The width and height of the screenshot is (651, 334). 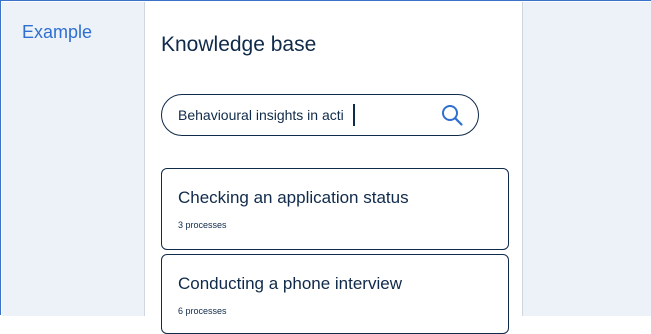 What do you see at coordinates (261, 115) in the screenshot?
I see `search-input-value: Behavioural insights in acti` at bounding box center [261, 115].